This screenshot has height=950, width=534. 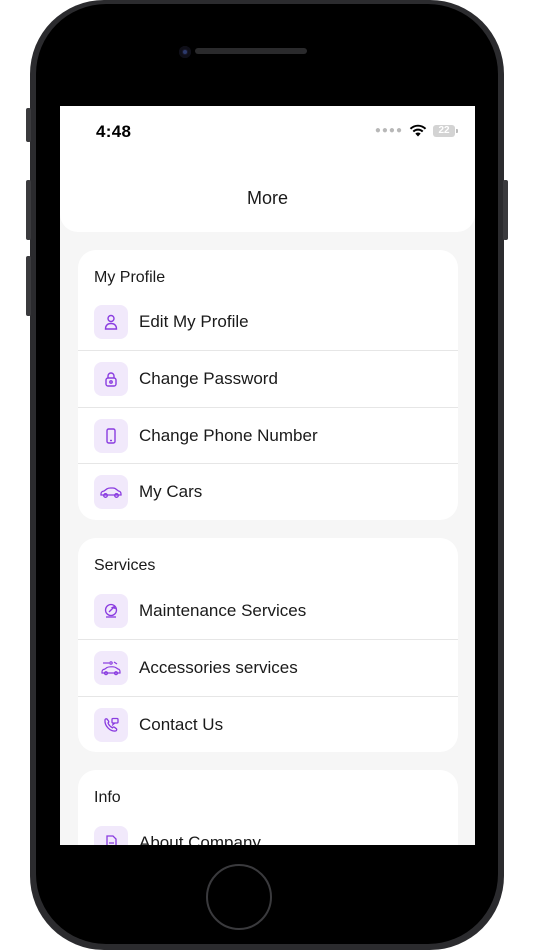 I want to click on menu-item-label: My Cars, so click(x=171, y=491).